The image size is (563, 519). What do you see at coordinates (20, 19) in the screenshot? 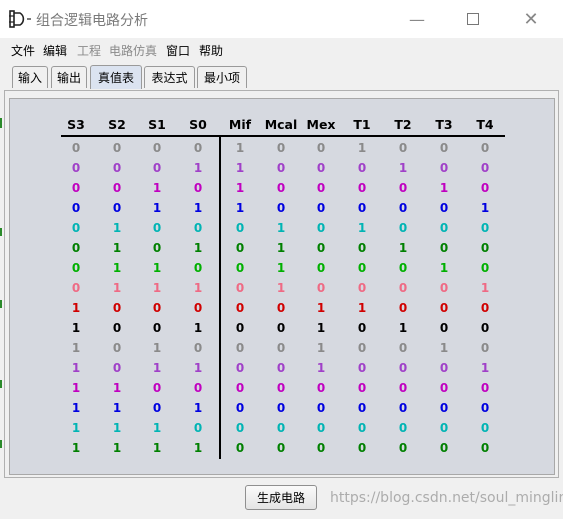
I see `circuit-app-icon` at bounding box center [20, 19].